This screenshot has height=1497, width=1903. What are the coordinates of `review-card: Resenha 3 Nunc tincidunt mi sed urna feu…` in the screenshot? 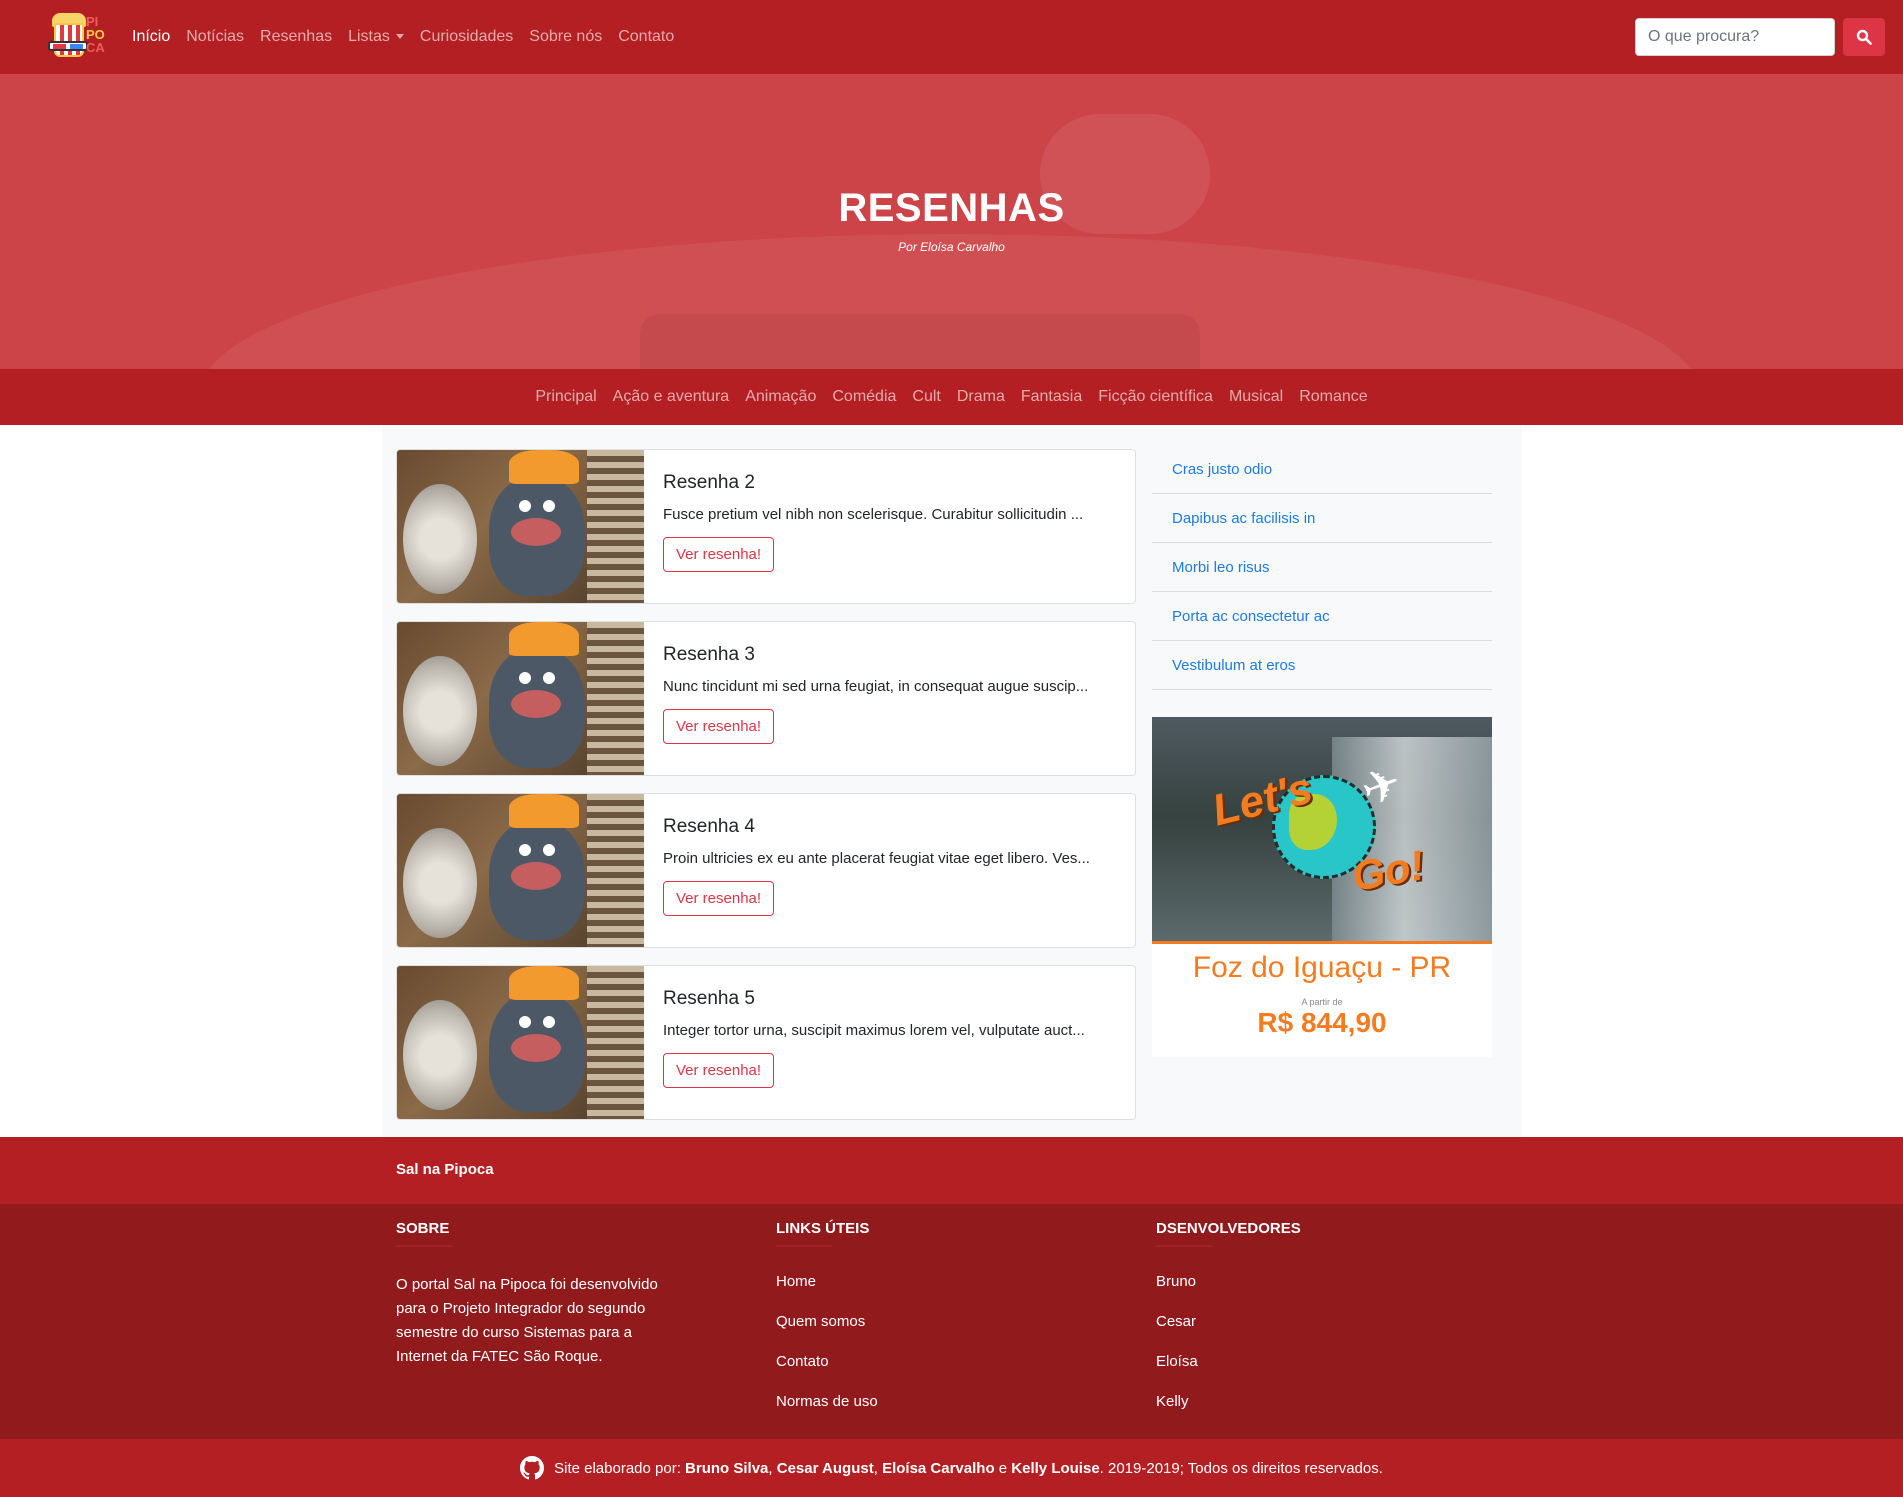 It's located at (766, 698).